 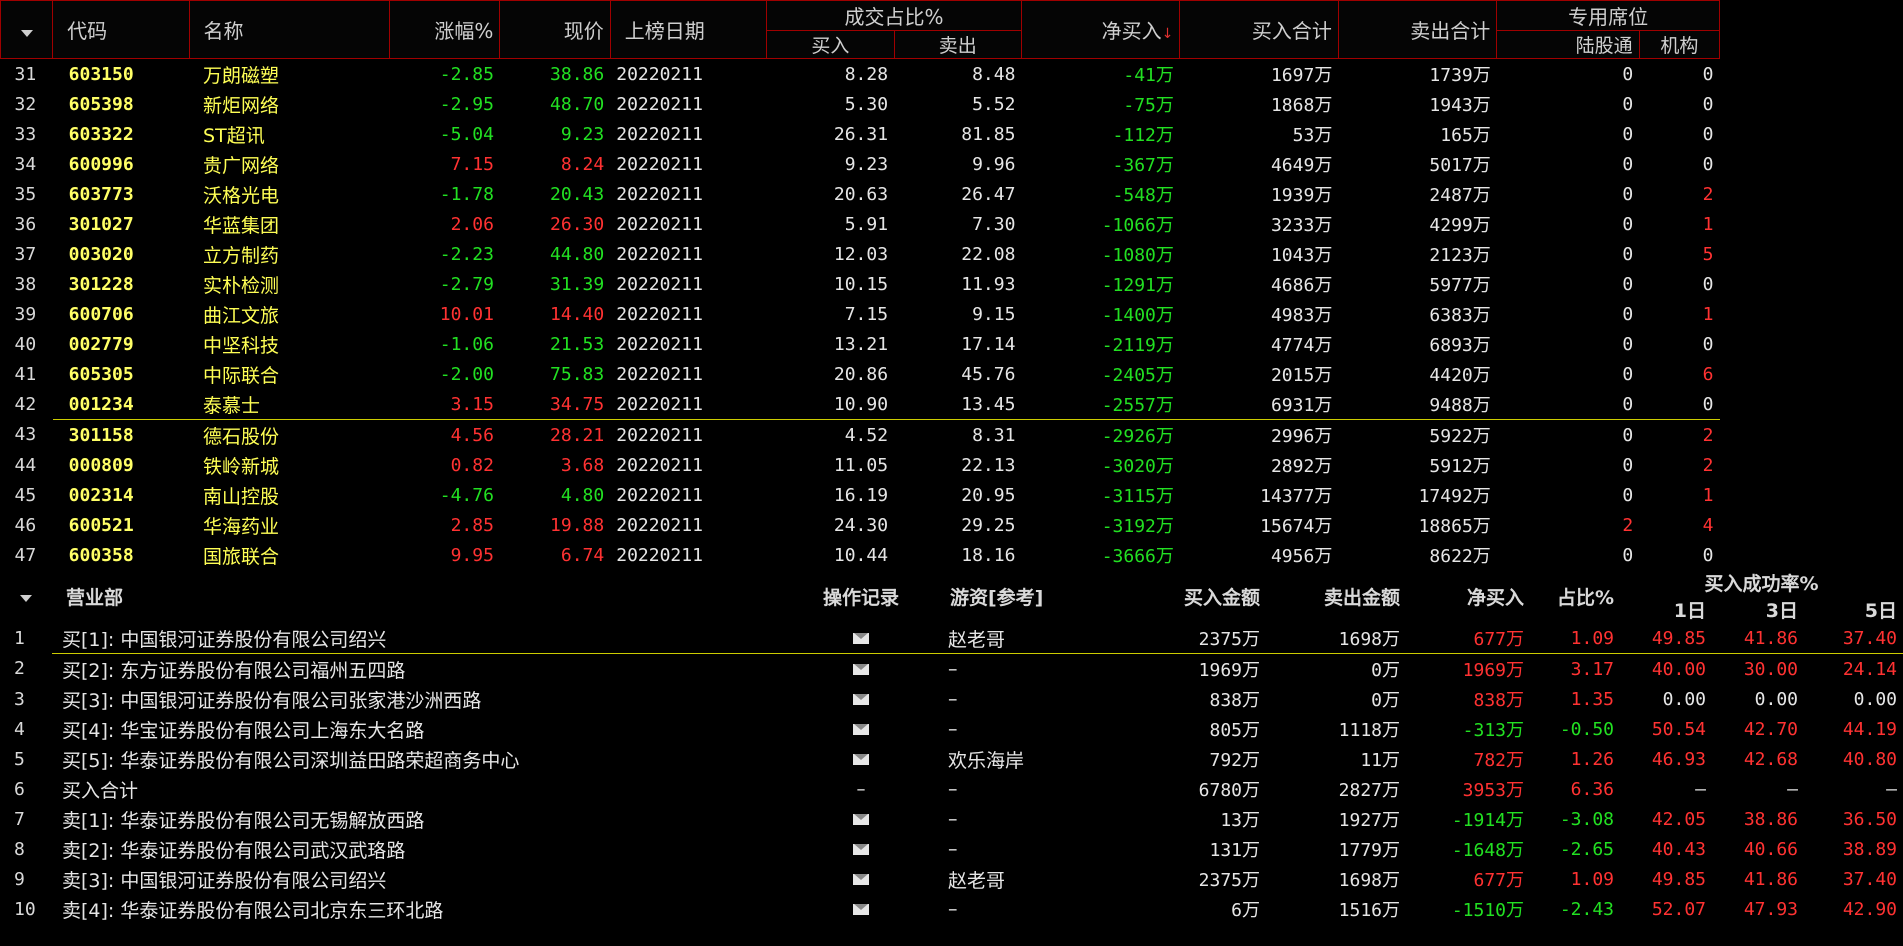 What do you see at coordinates (861, 596) in the screenshot?
I see `col-header-record: 操作记录` at bounding box center [861, 596].